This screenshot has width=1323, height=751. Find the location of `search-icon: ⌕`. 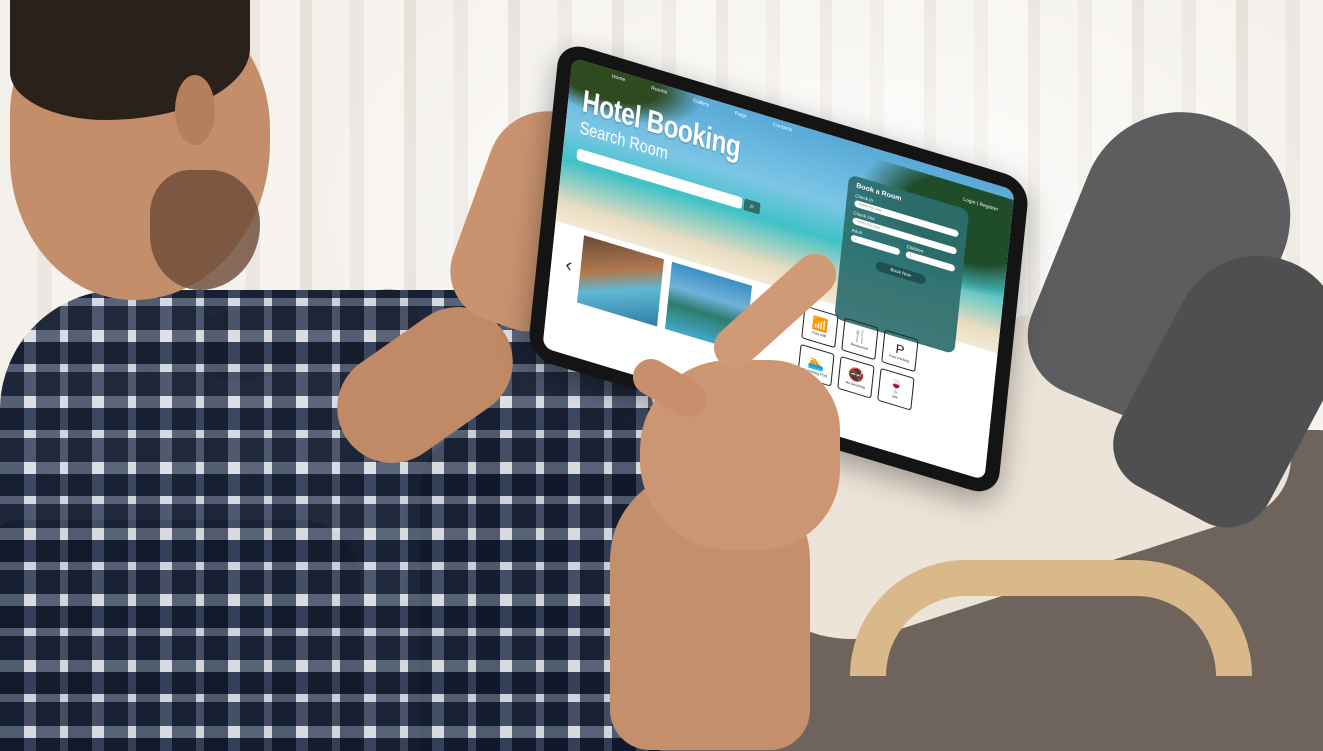

search-icon: ⌕ is located at coordinates (752, 206).